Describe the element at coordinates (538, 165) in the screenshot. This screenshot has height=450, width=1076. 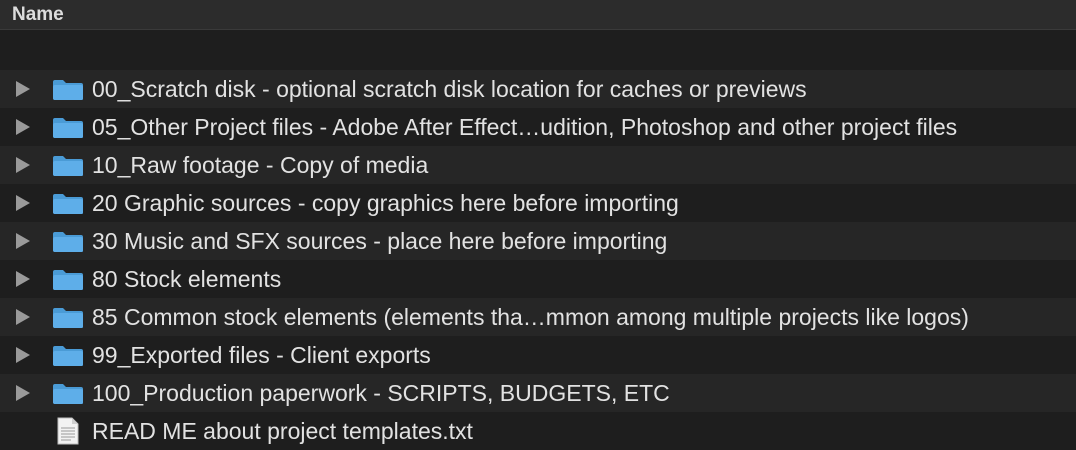
I see `list-item: 10_Raw footage - Copy of media` at that location.